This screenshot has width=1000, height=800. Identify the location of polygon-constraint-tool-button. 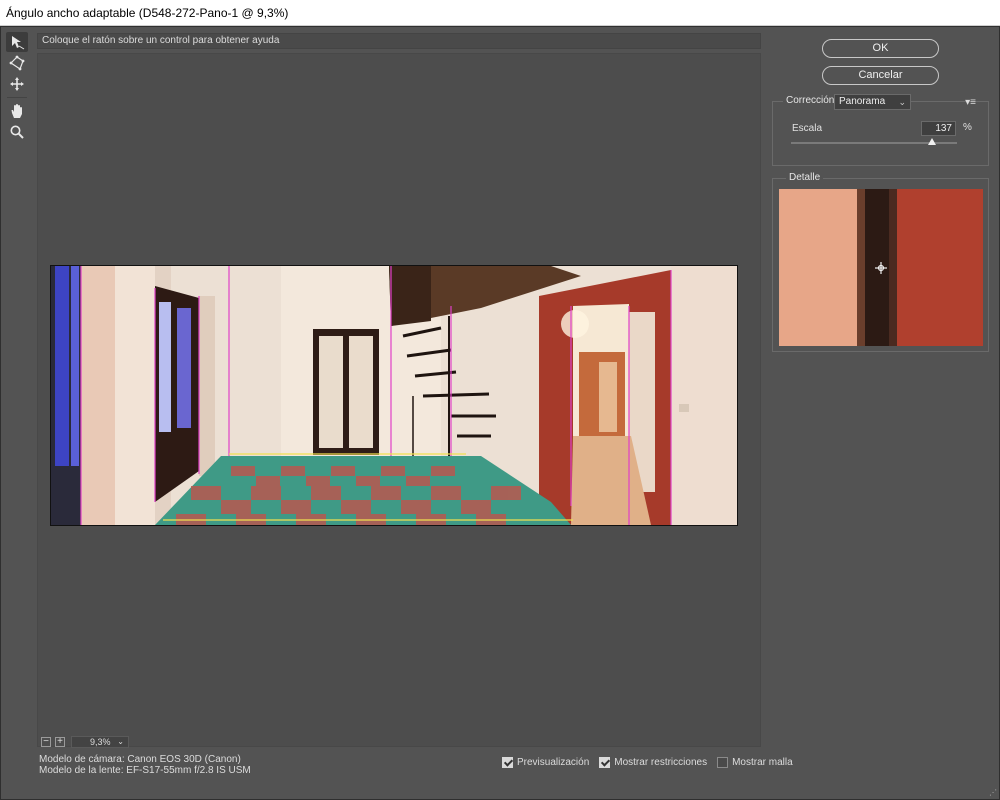
(17, 63).